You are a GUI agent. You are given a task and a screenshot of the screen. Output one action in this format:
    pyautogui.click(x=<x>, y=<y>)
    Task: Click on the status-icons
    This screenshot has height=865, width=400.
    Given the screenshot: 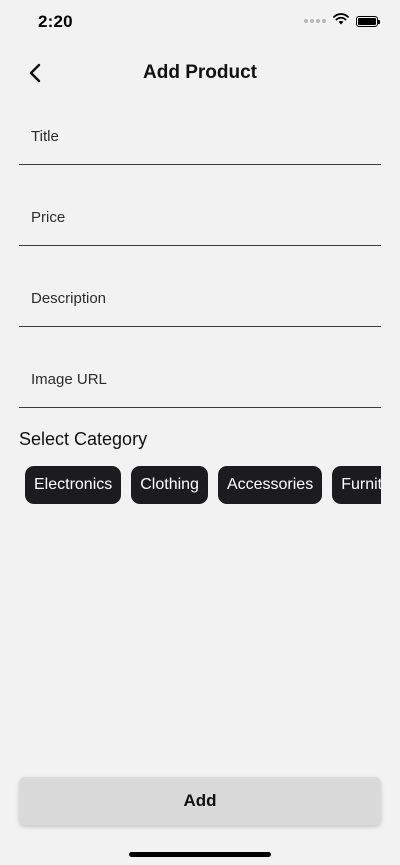 What is the action you would take?
    pyautogui.click(x=342, y=21)
    